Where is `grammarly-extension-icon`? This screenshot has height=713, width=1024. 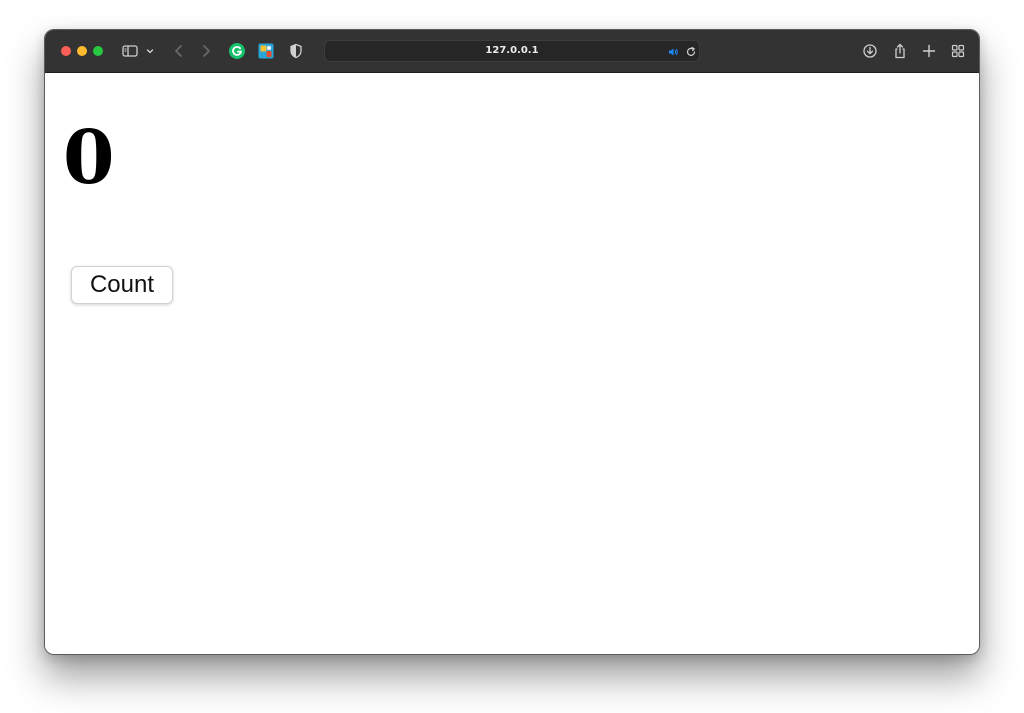
grammarly-extension-icon is located at coordinates (237, 51).